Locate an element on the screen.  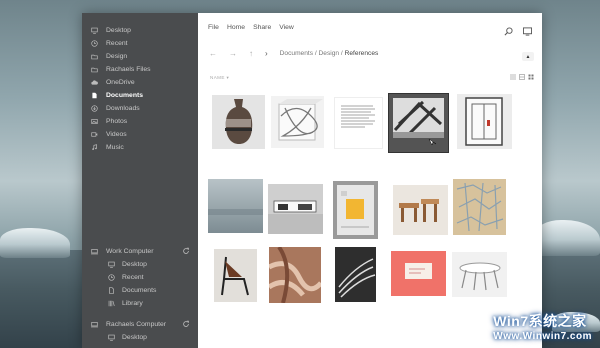
sidebar-item-label: Rachaels Files is located at coordinates (128, 69).